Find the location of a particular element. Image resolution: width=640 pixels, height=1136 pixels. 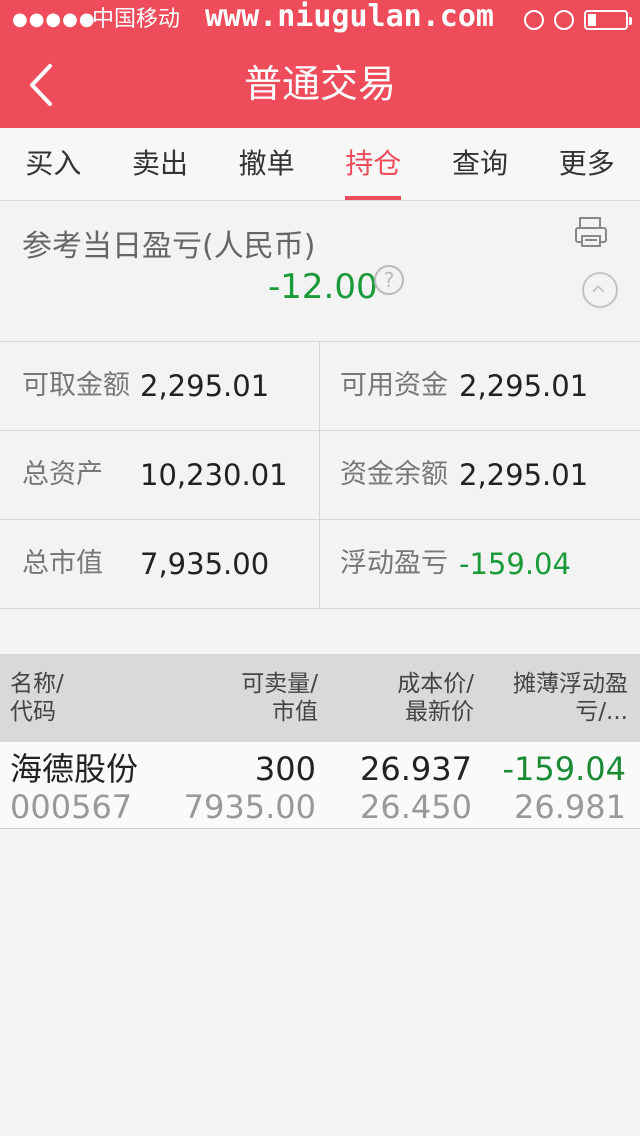

status-bar: ●●●●● 中国移动 www.niugulan.com is located at coordinates (320, 20).